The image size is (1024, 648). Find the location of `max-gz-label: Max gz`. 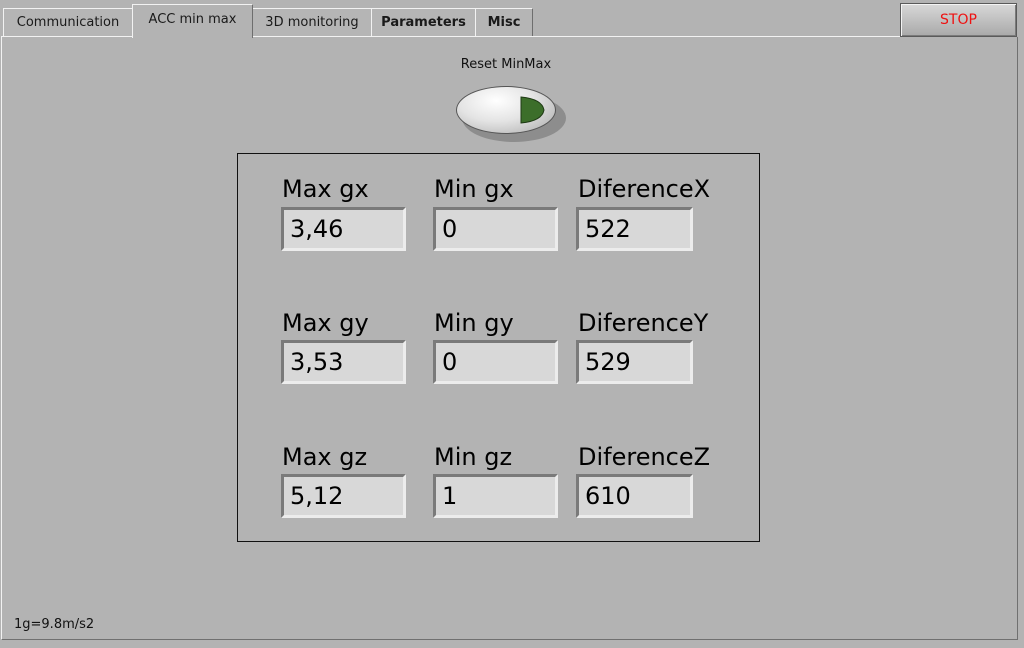

max-gz-label: Max gz is located at coordinates (325, 457).